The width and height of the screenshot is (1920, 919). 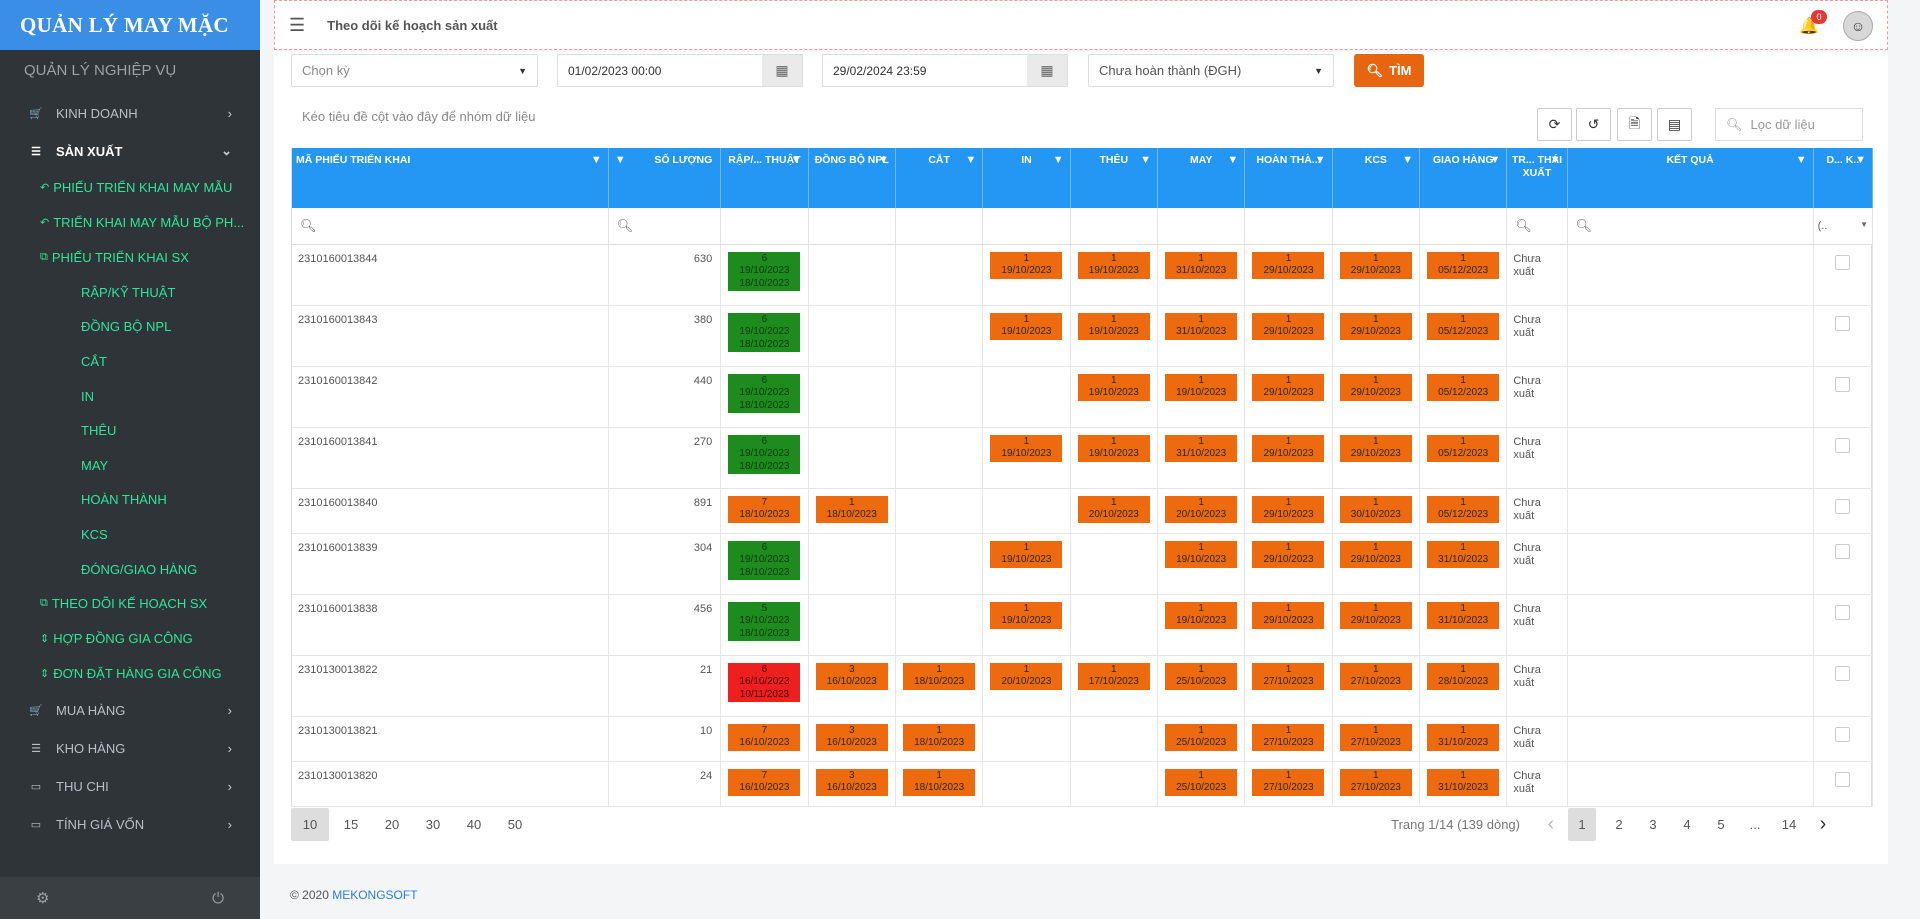 What do you see at coordinates (1463, 178) in the screenshot?
I see `column-header: GIAO HÀNG ▼` at bounding box center [1463, 178].